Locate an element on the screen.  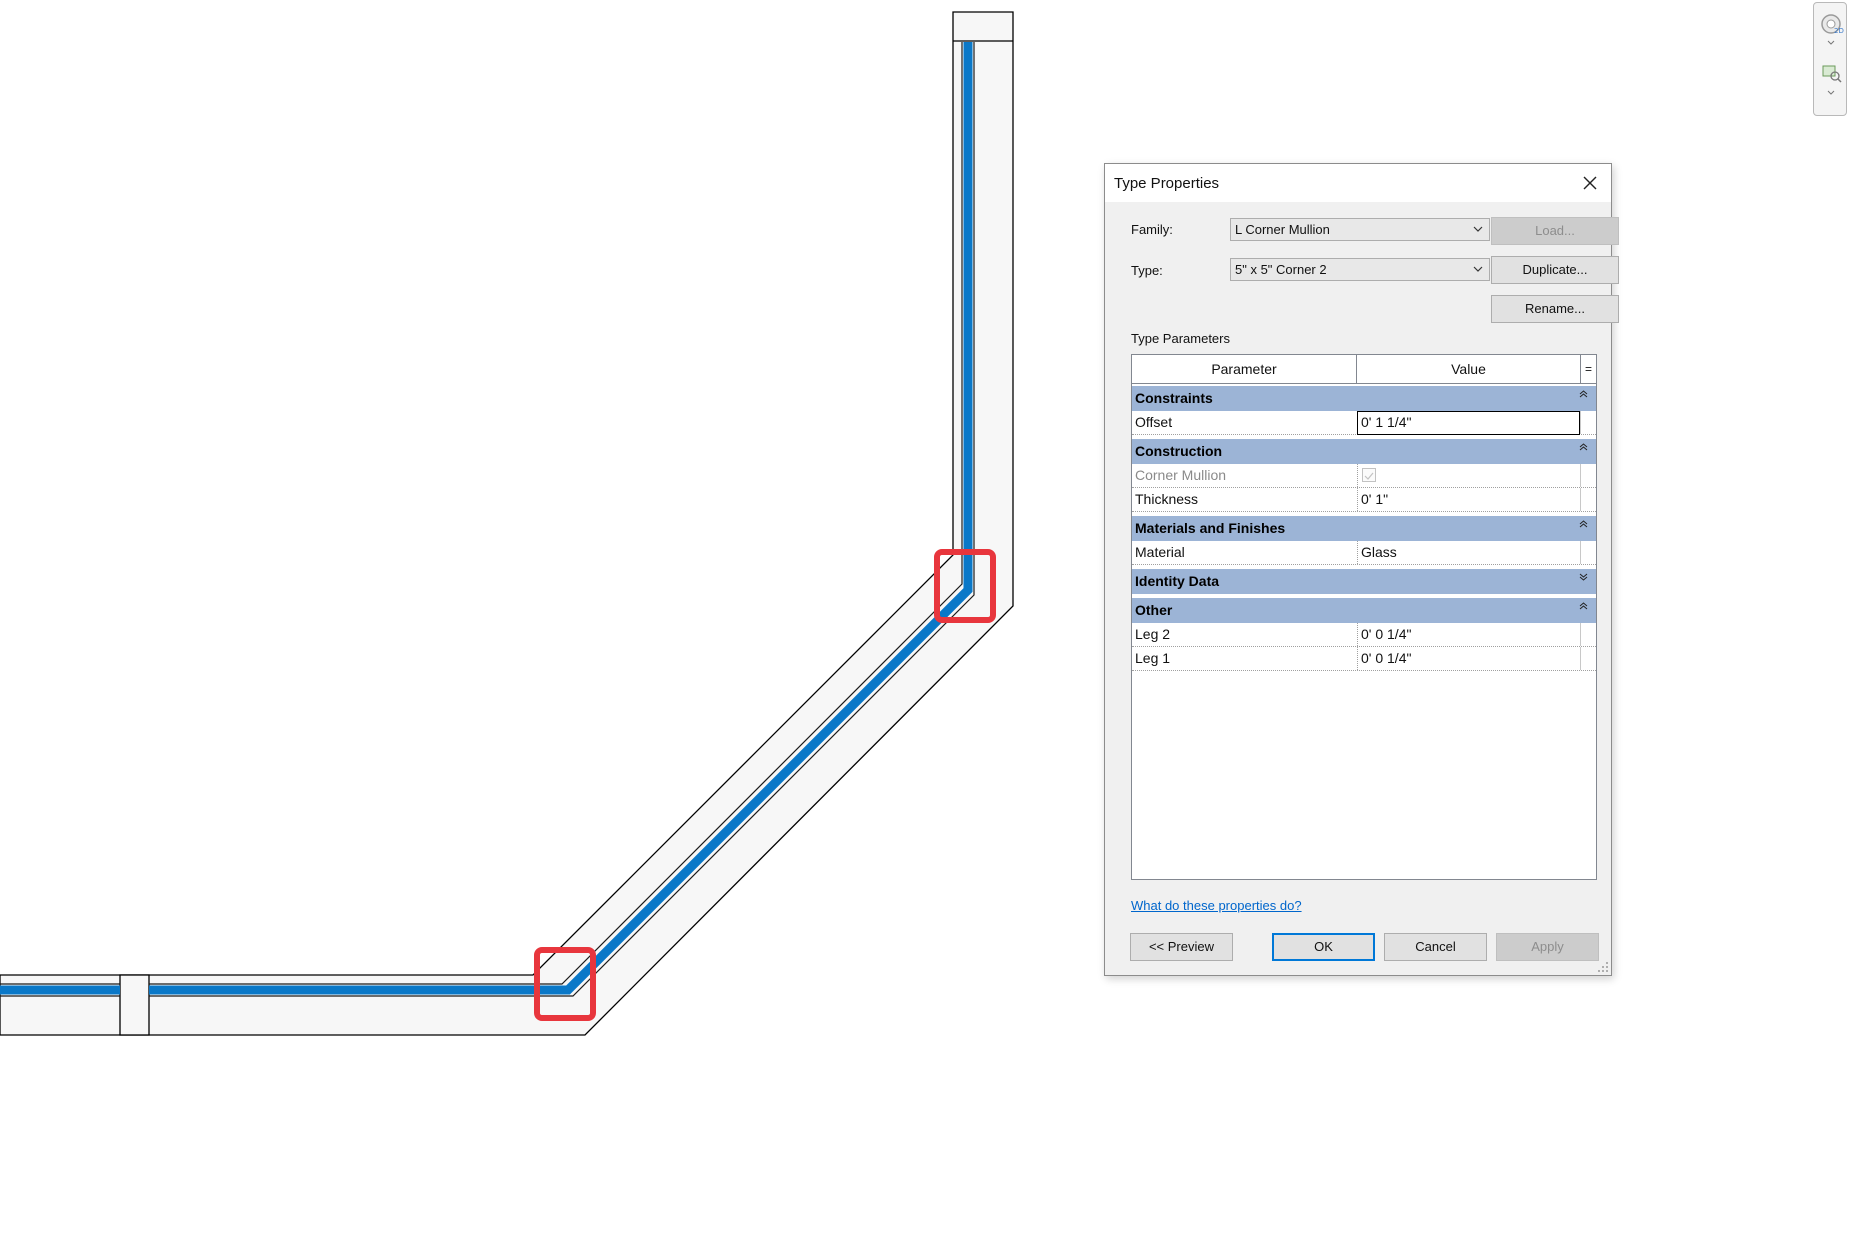
check-icon is located at coordinates (1369, 476).